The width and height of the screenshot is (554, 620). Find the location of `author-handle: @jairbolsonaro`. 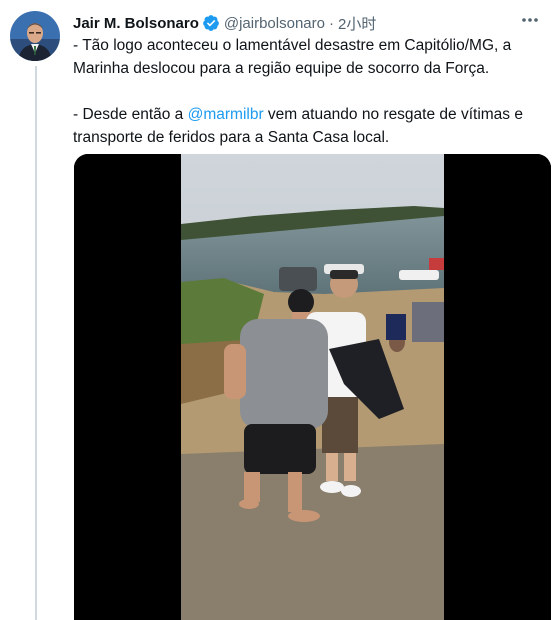

author-handle: @jairbolsonaro is located at coordinates (274, 23).